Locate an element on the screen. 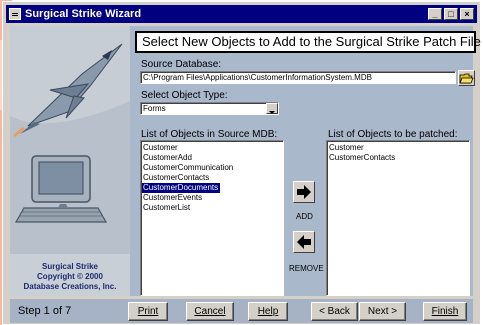  credit-company: Database Creations, Inc. is located at coordinates (70, 286).